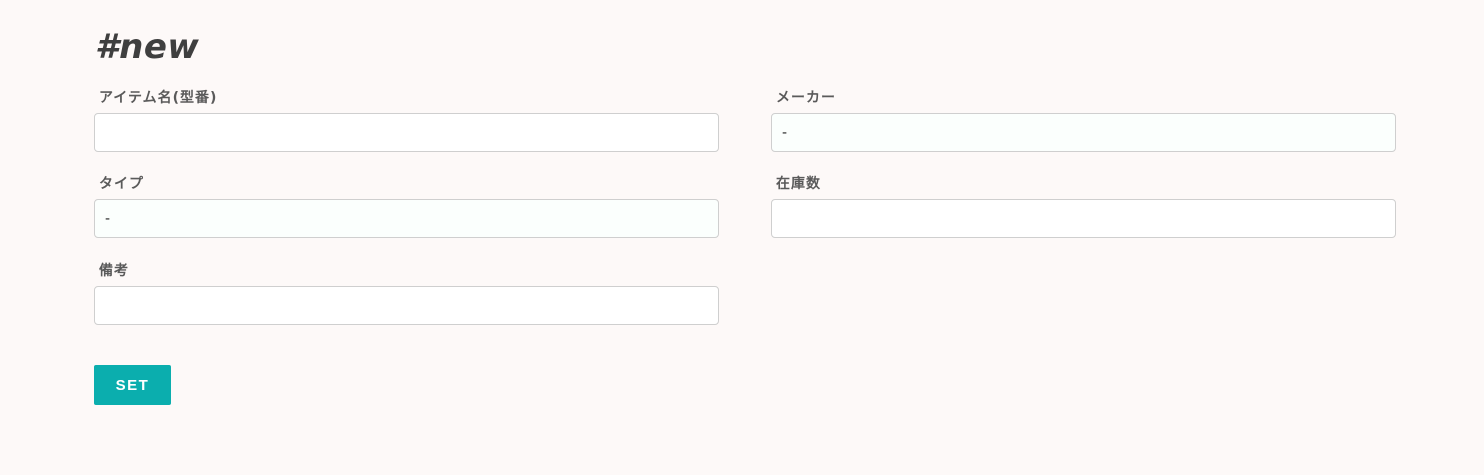 The image size is (1484, 475). What do you see at coordinates (132, 385) in the screenshot?
I see `set-button: SET` at bounding box center [132, 385].